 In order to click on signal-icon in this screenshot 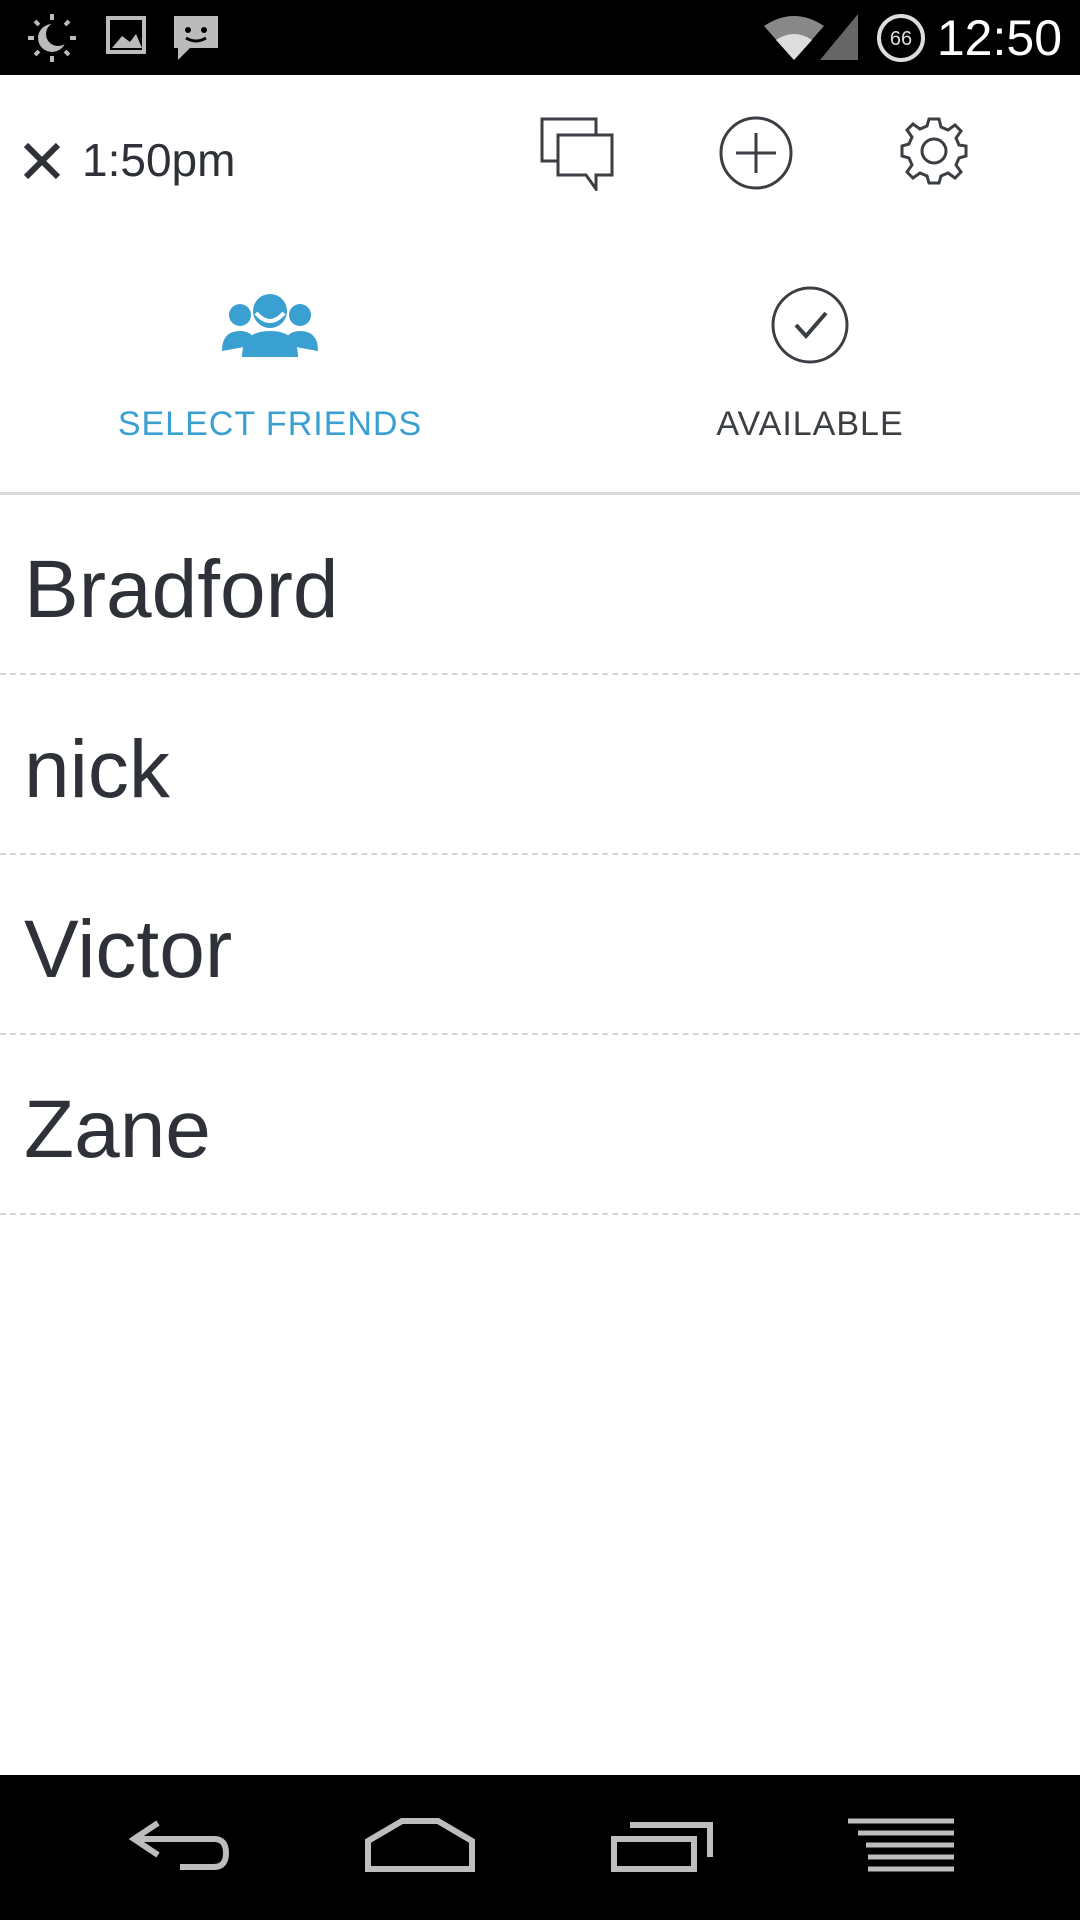, I will do `click(839, 37)`.